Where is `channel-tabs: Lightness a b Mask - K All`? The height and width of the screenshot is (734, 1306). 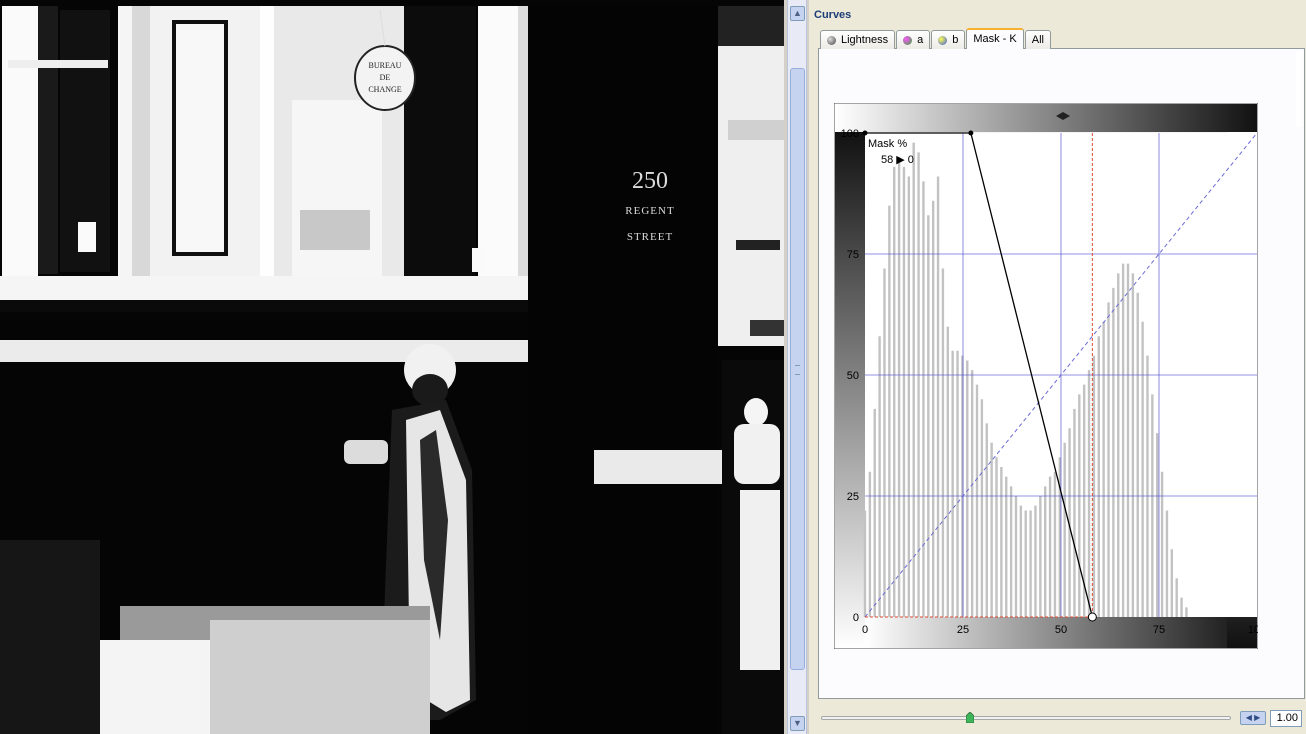
channel-tabs: Lightness a b Mask - K All is located at coordinates (936, 38).